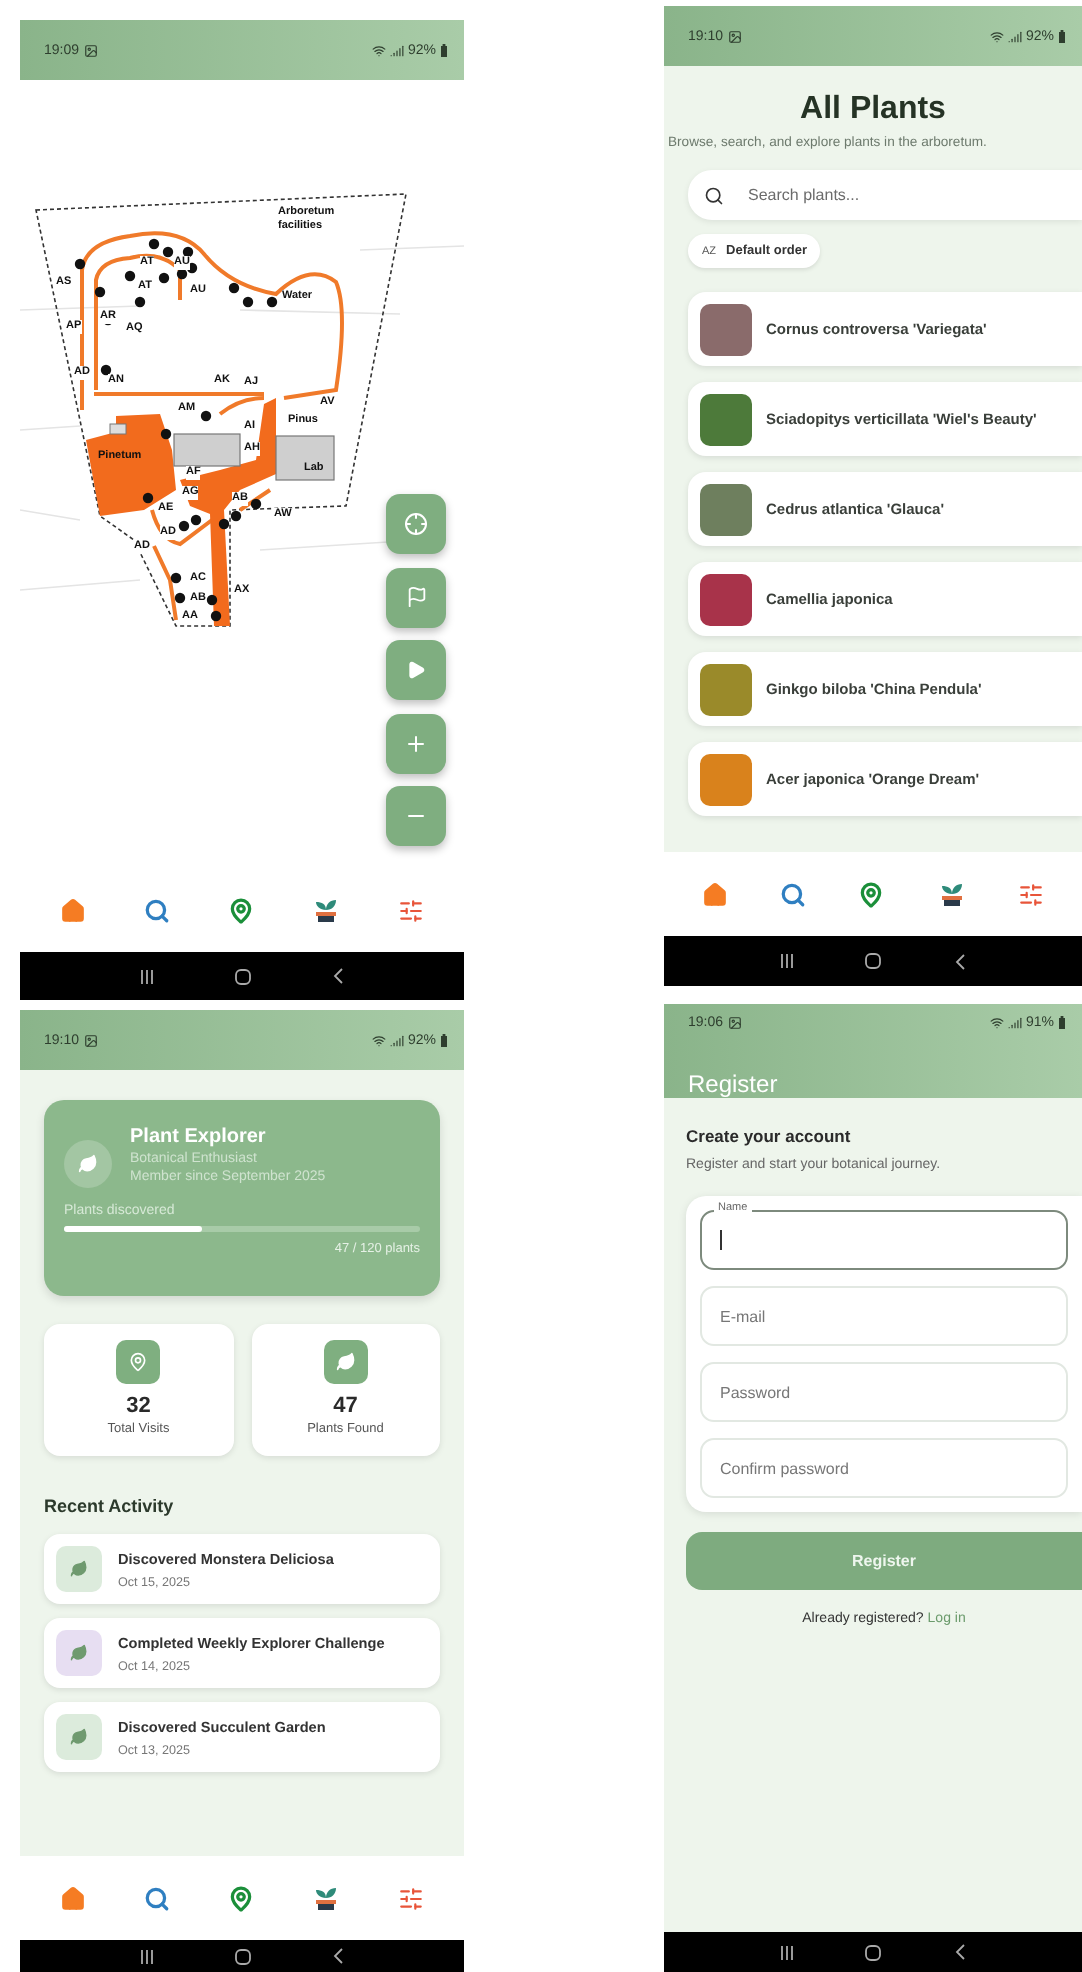  I want to click on input-field: E-mail, so click(884, 1316).